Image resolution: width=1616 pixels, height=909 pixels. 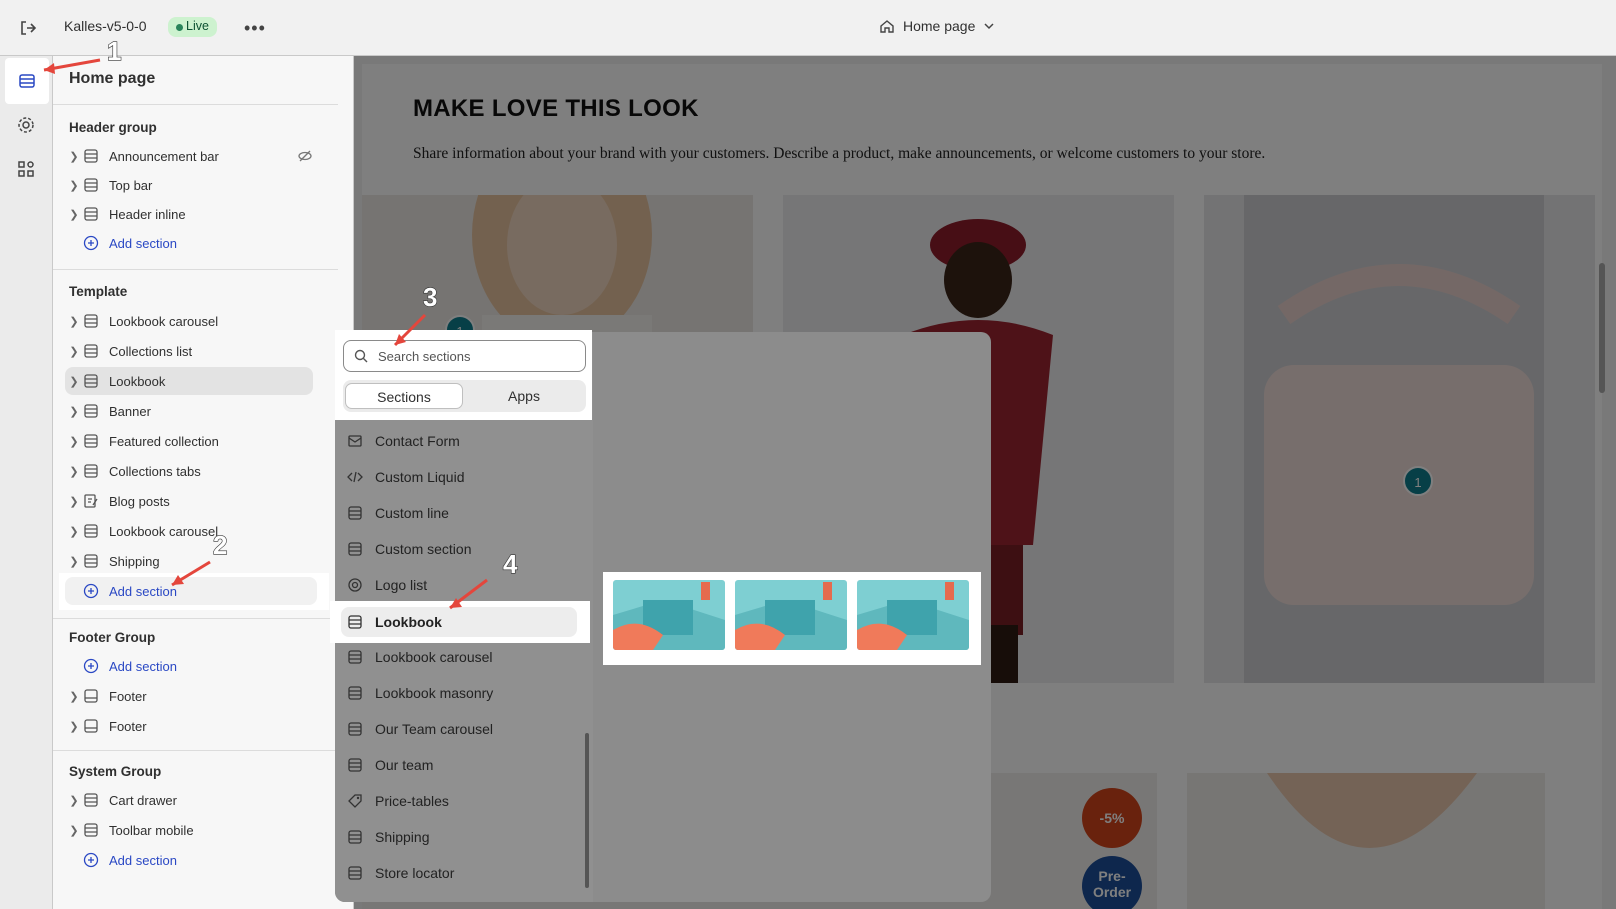 I want to click on step-number-4: 4, so click(x=510, y=563).